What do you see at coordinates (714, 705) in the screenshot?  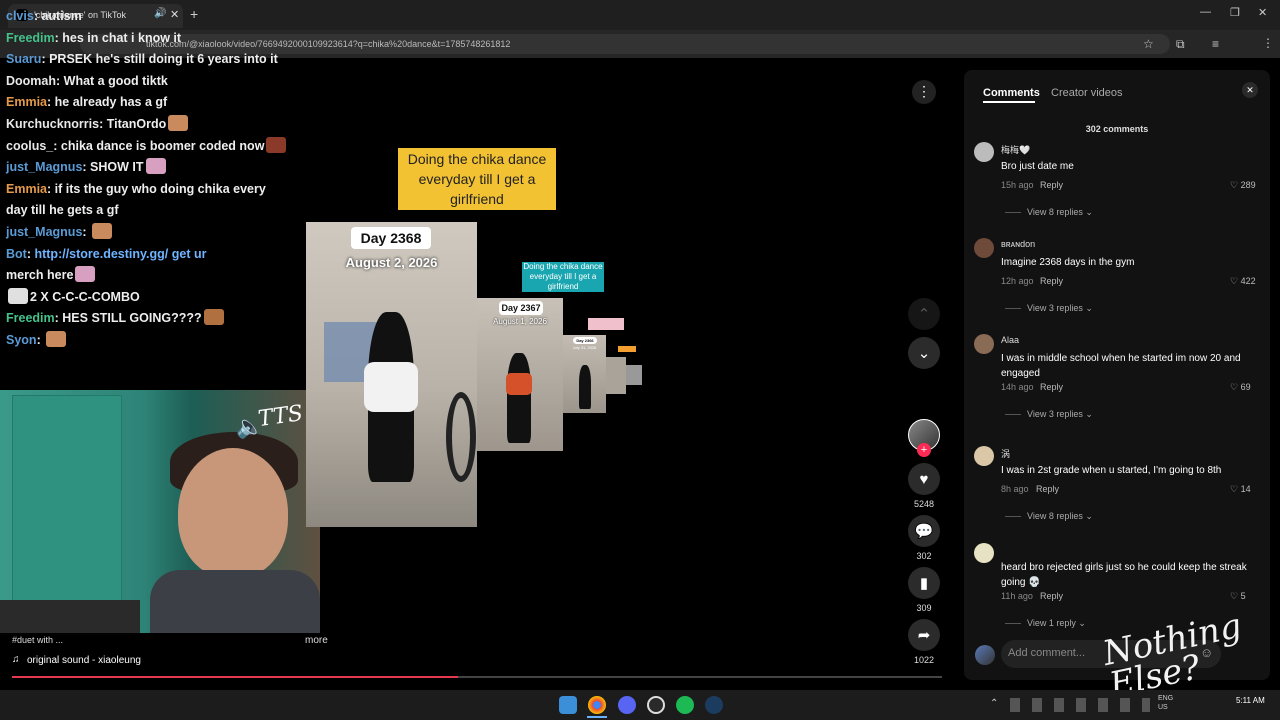 I see `steam-icon` at bounding box center [714, 705].